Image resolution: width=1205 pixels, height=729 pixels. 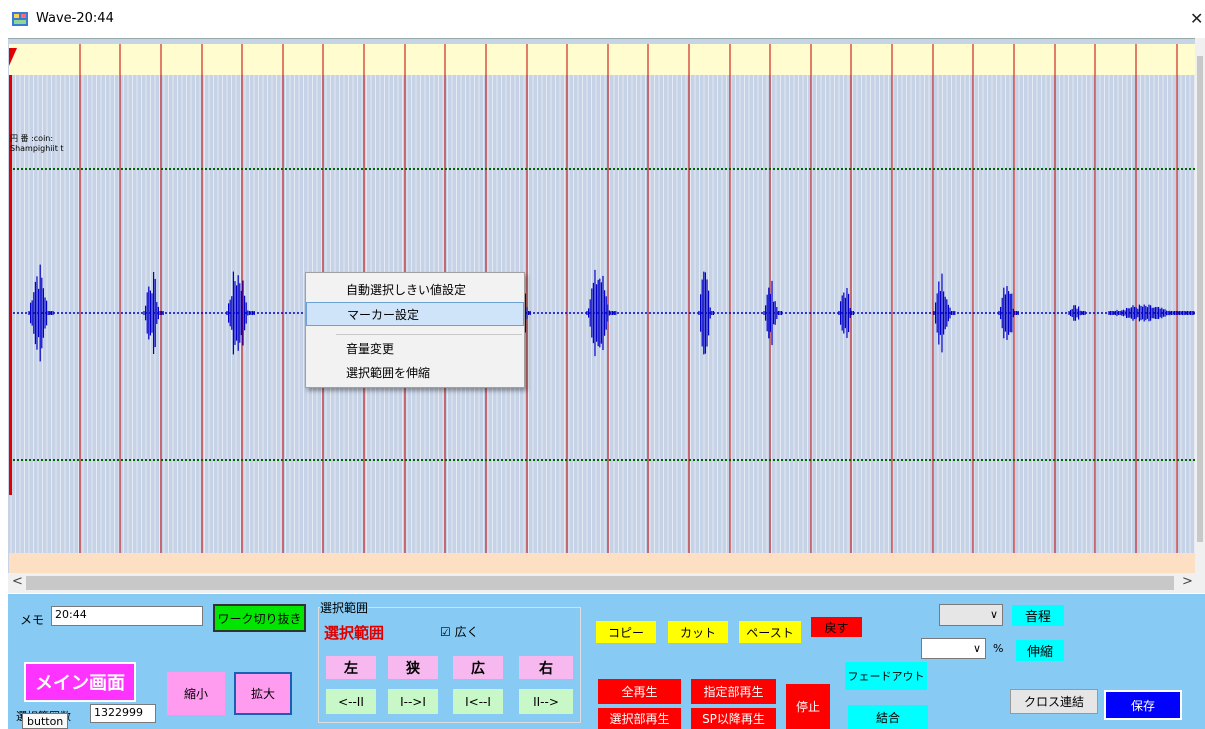 I want to click on scroll-right-icon: >, so click(x=1187, y=581).